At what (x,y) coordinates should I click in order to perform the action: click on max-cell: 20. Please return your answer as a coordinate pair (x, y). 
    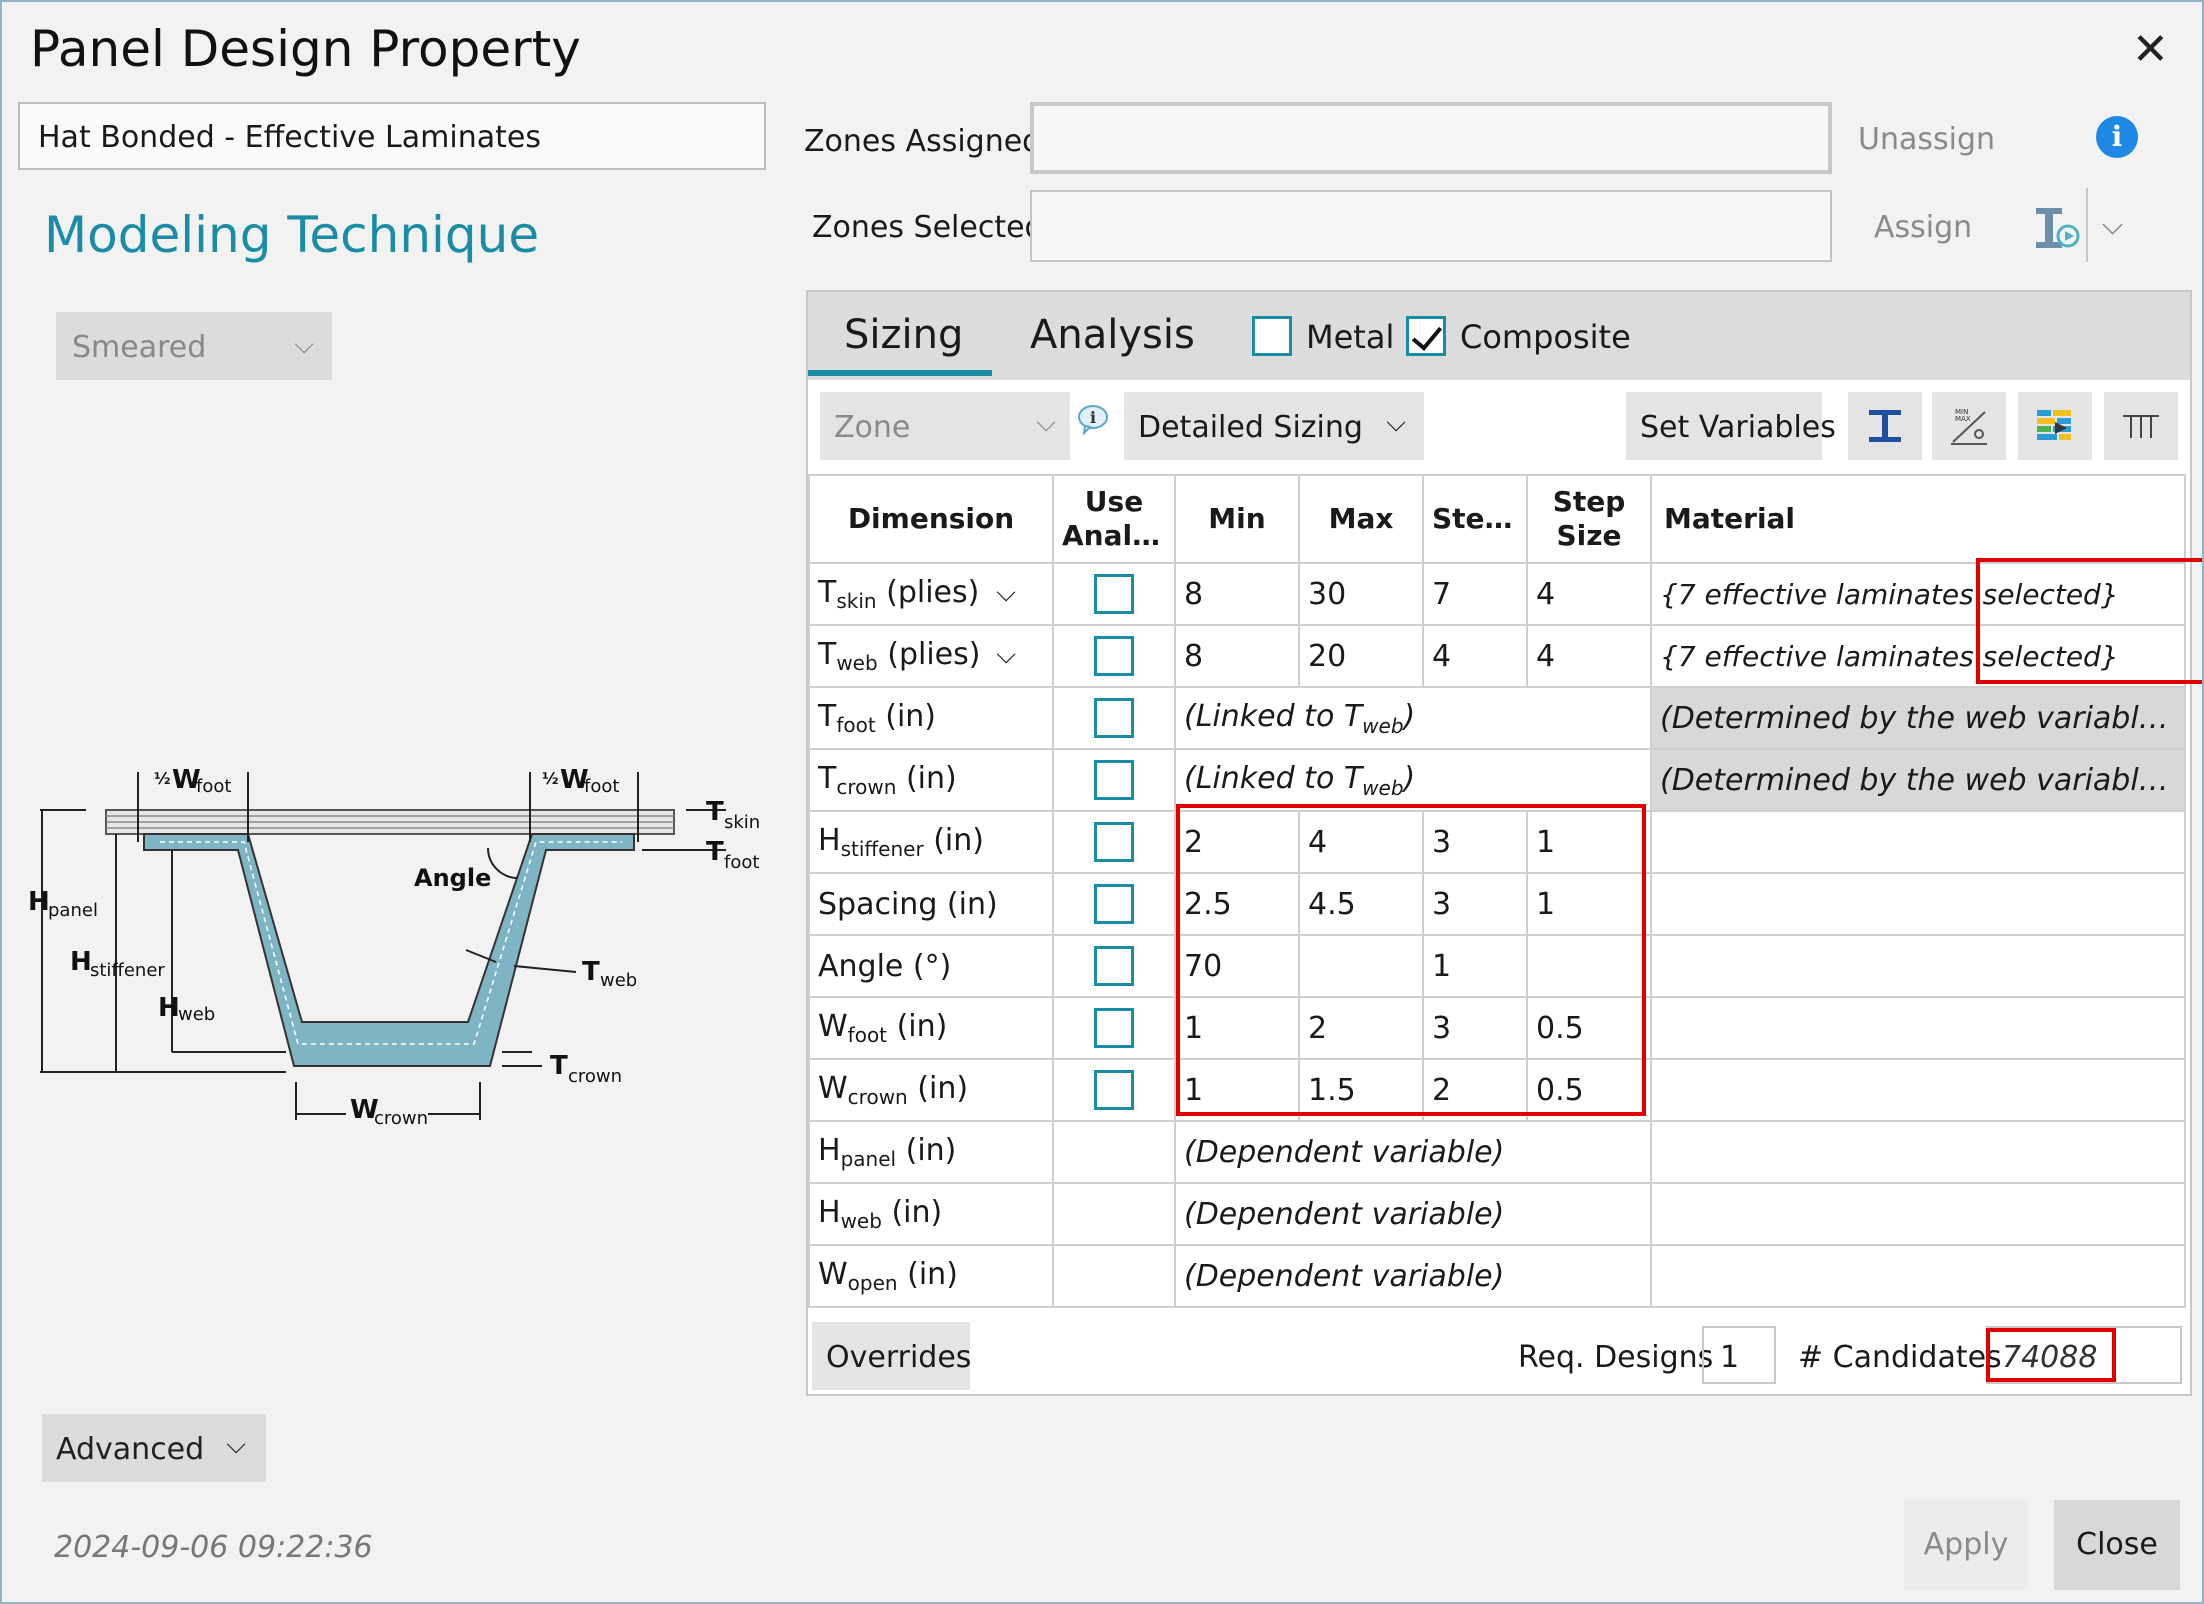
    Looking at the image, I should click on (1361, 656).